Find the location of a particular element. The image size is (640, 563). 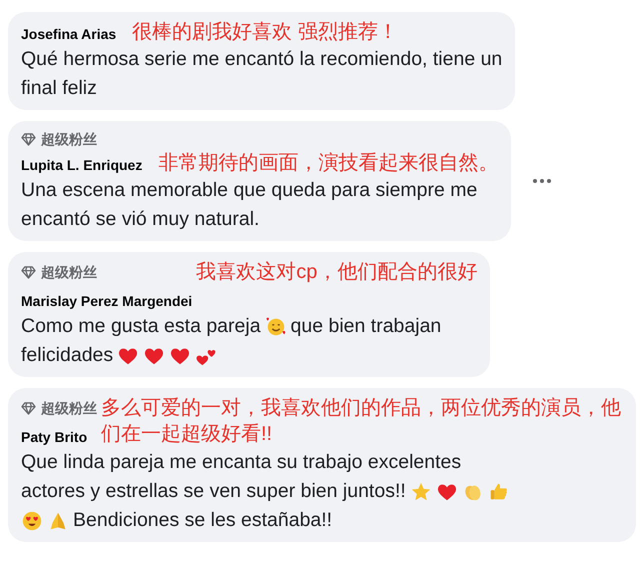

annotation-text: 非常期待的画面，演技看起来很自然。 is located at coordinates (328, 163).